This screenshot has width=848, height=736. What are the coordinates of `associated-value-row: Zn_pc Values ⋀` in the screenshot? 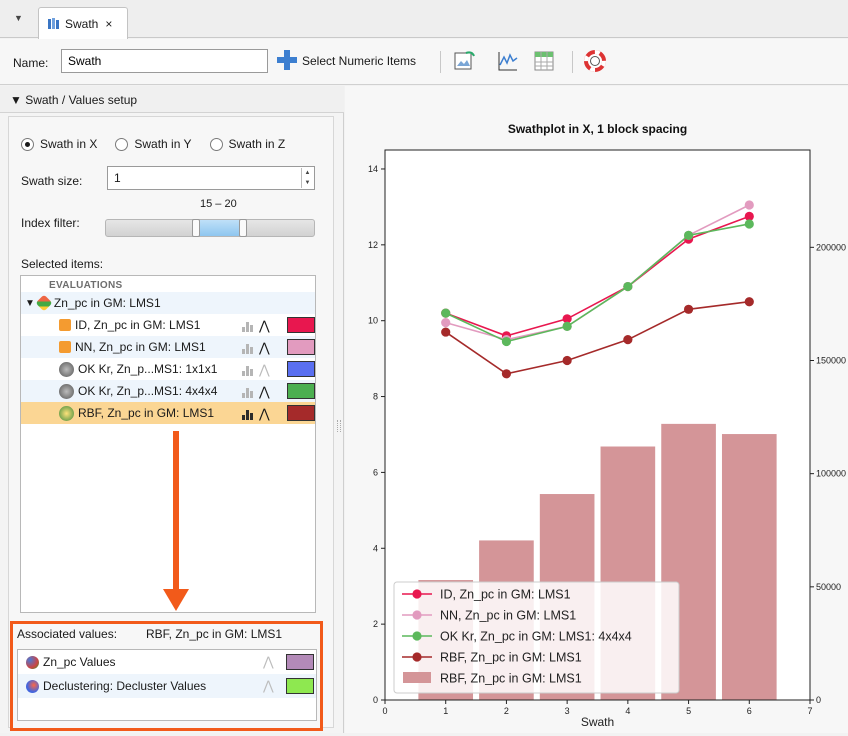 It's located at (167, 662).